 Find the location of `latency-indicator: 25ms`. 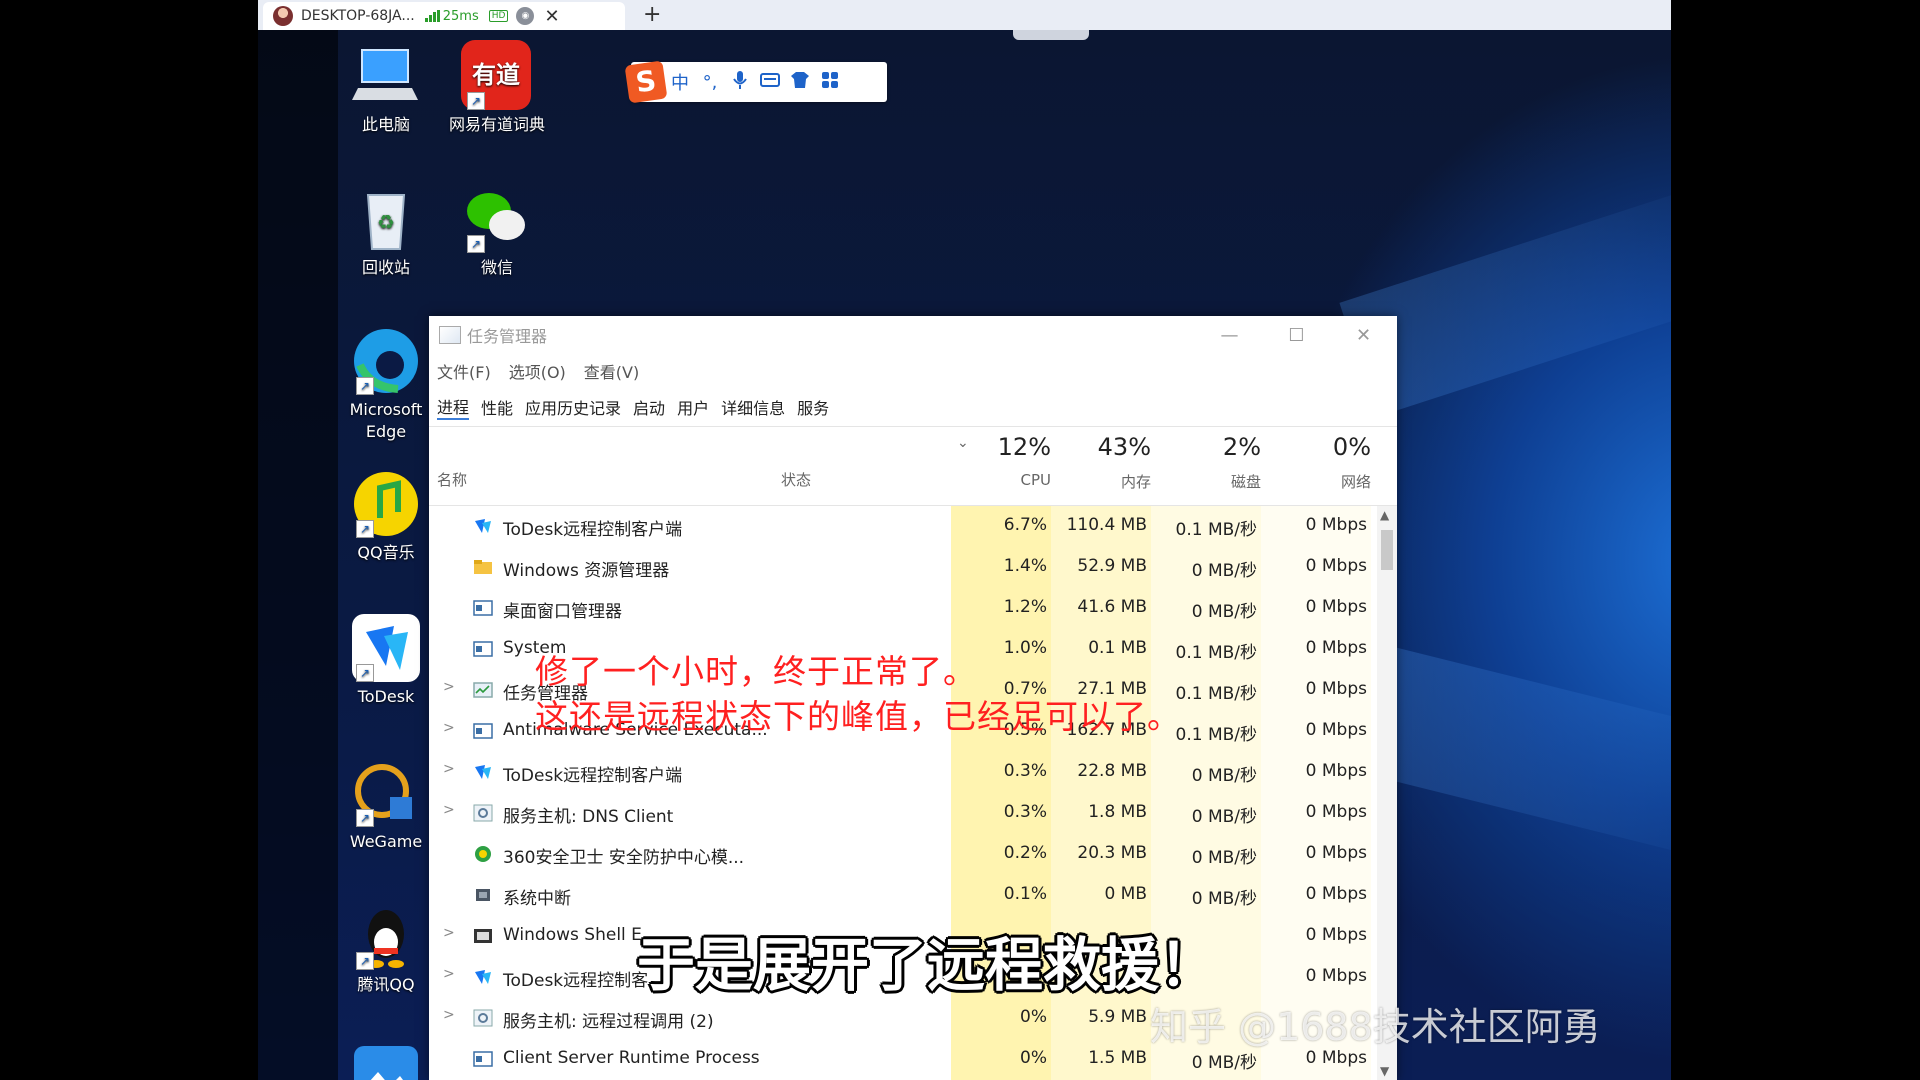

latency-indicator: 25ms is located at coordinates (451, 16).